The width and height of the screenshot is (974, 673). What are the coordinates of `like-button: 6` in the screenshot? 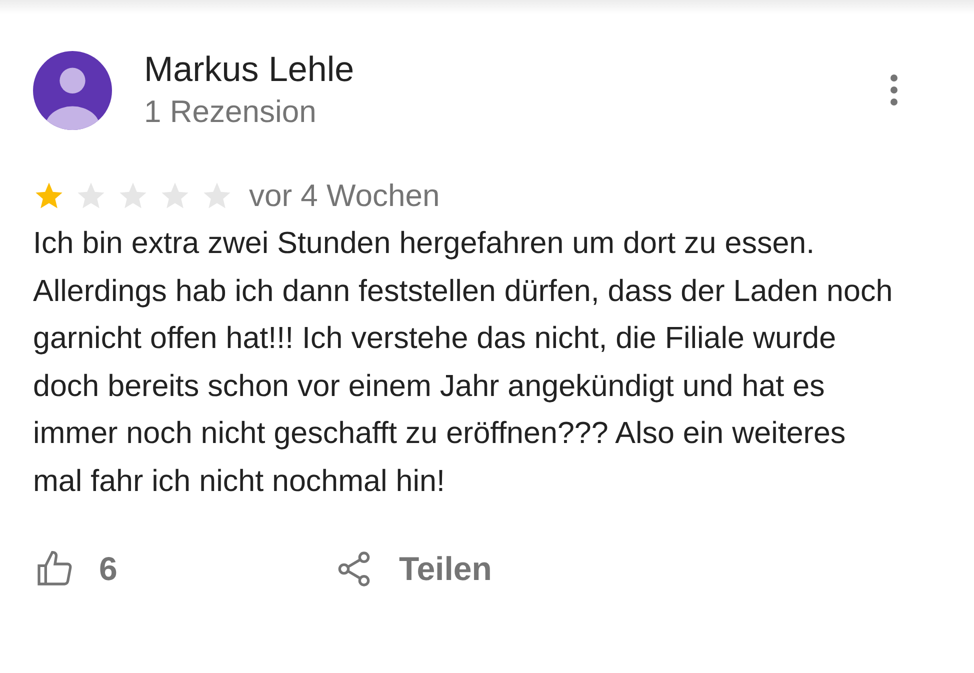 It's located at (183, 569).